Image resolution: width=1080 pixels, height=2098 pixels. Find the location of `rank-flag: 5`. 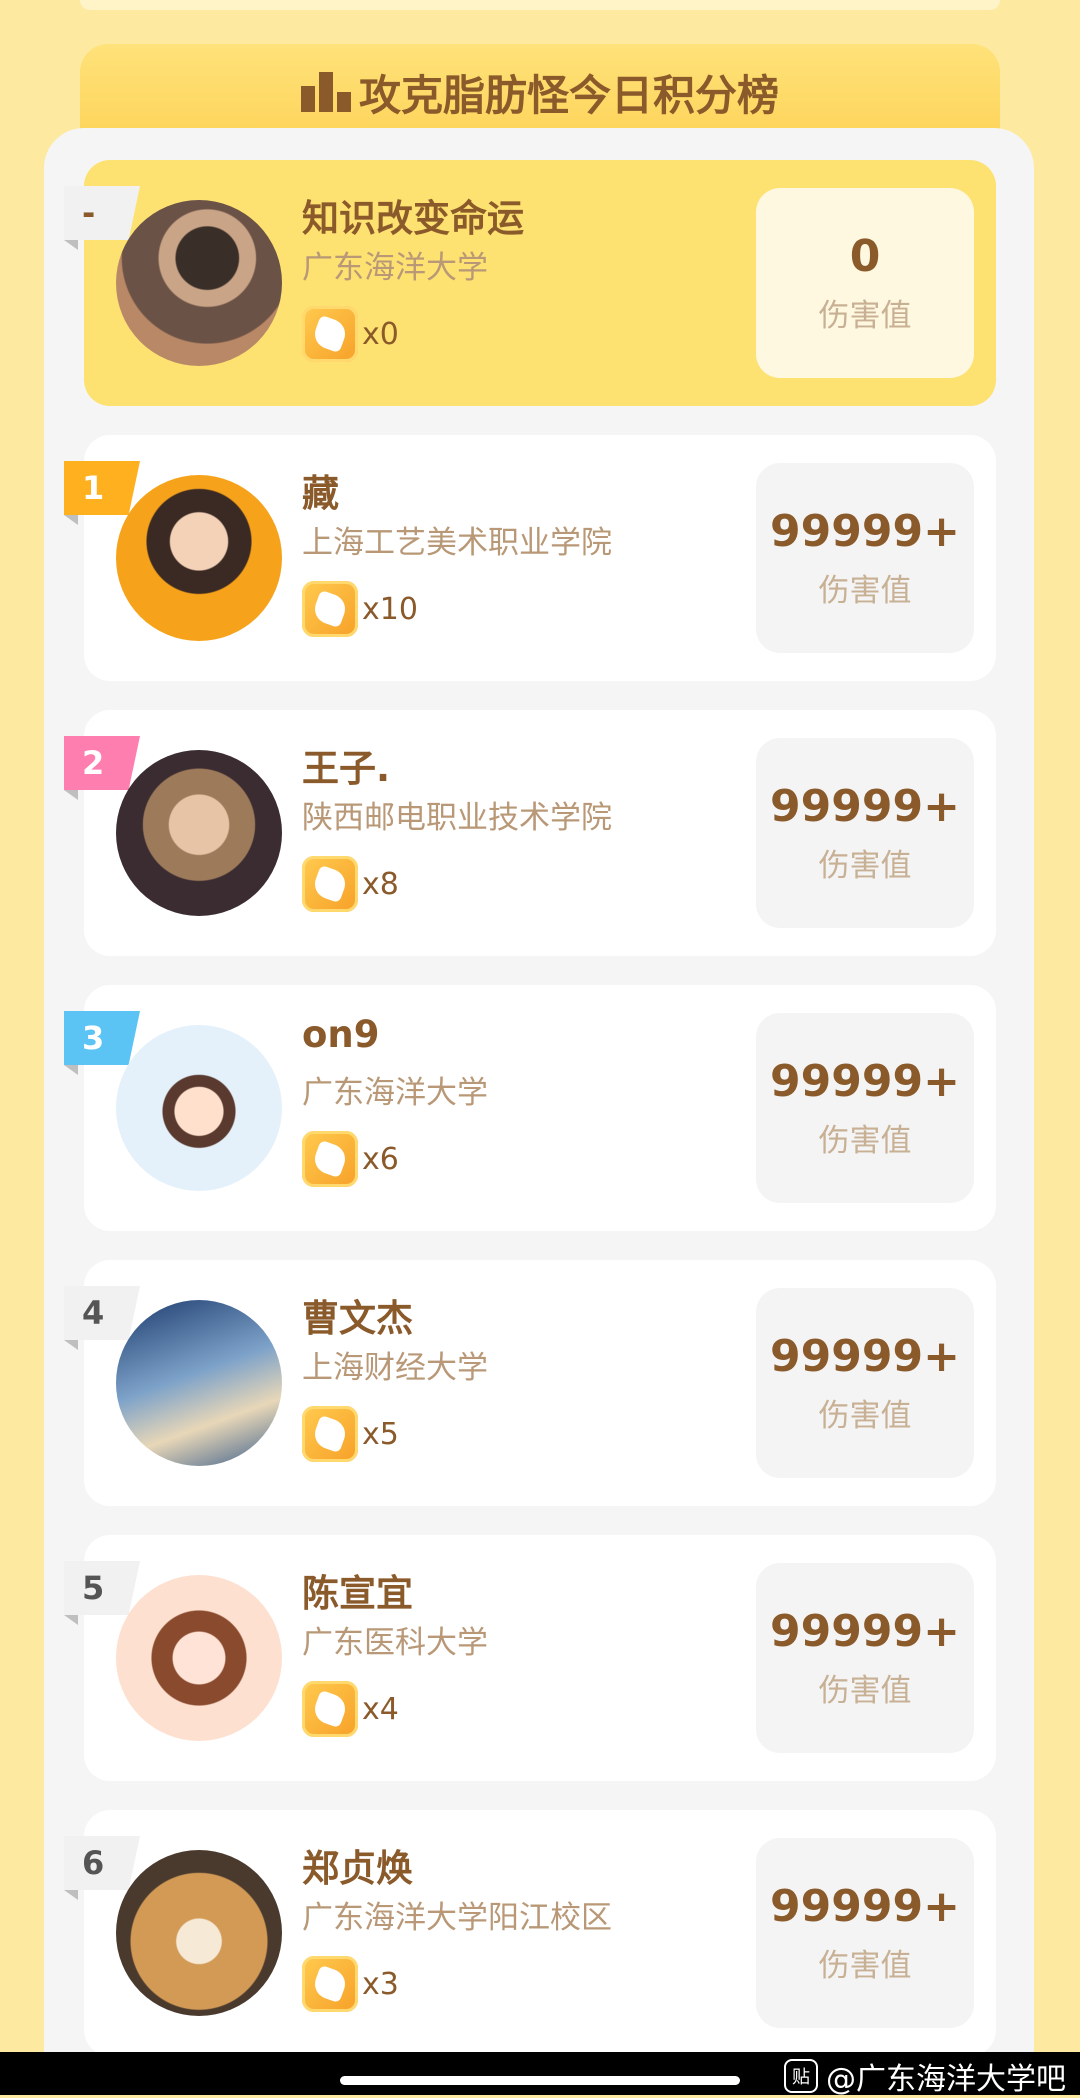

rank-flag: 5 is located at coordinates (102, 1588).